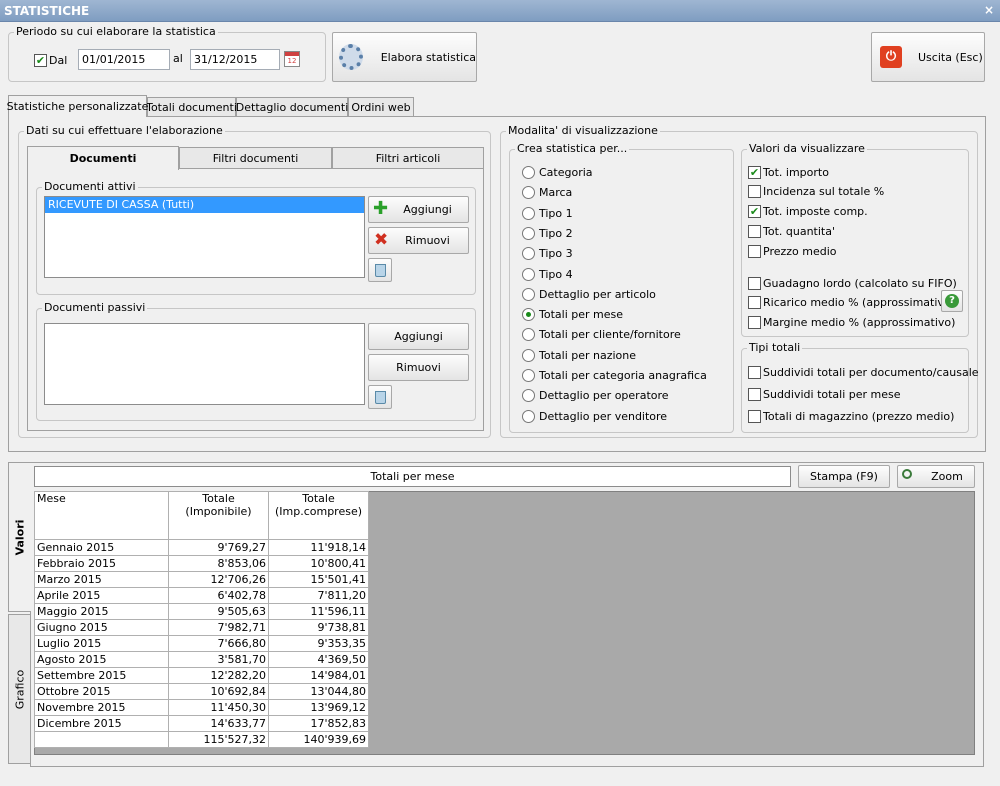  What do you see at coordinates (844, 476) in the screenshot?
I see `stampa-button: Stampa (F9)` at bounding box center [844, 476].